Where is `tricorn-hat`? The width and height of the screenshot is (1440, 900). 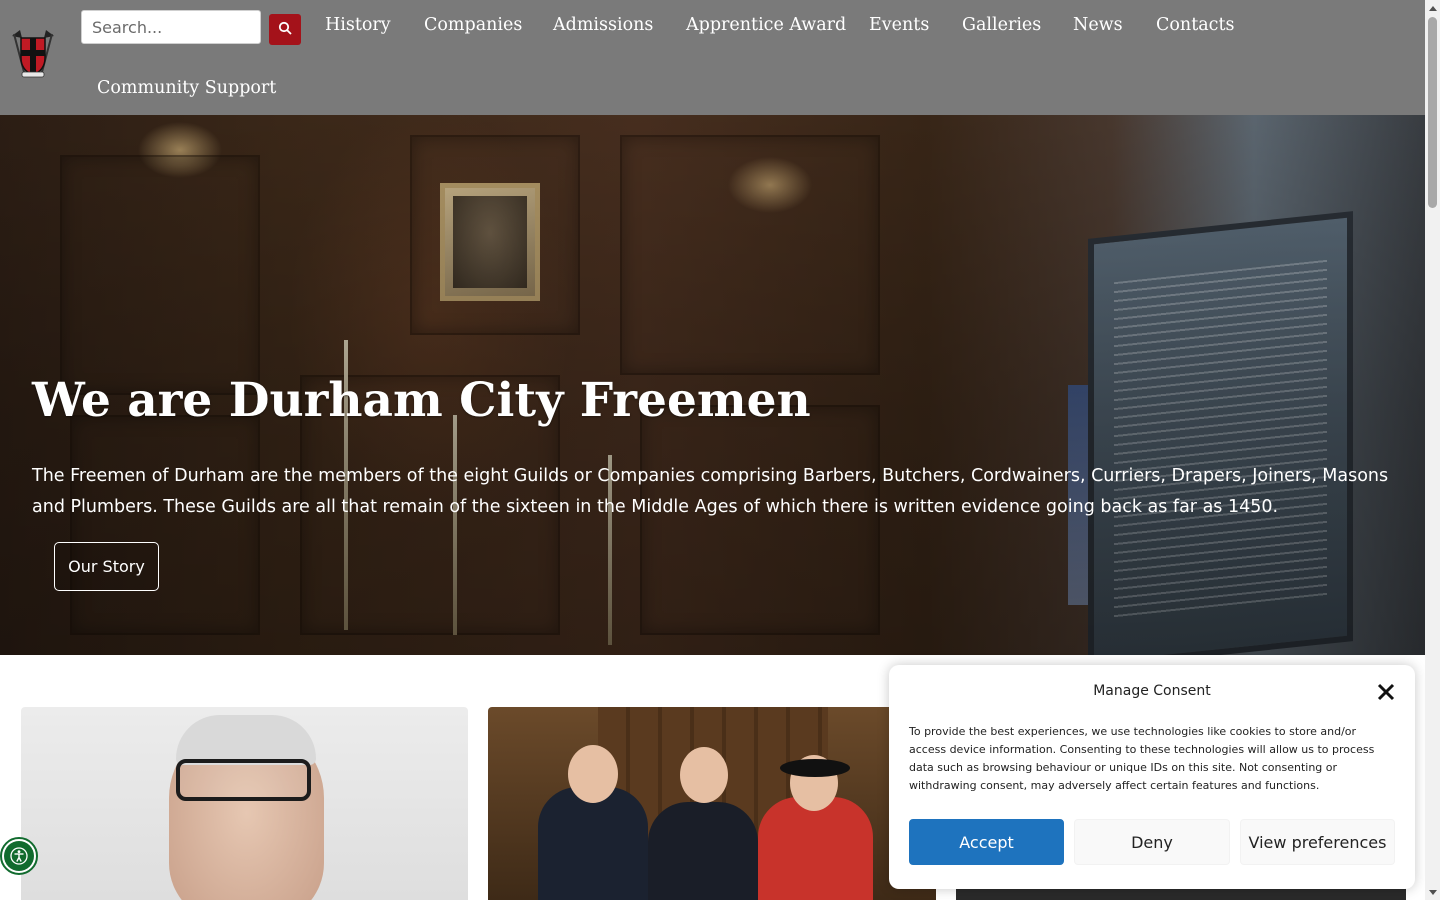 tricorn-hat is located at coordinates (815, 768).